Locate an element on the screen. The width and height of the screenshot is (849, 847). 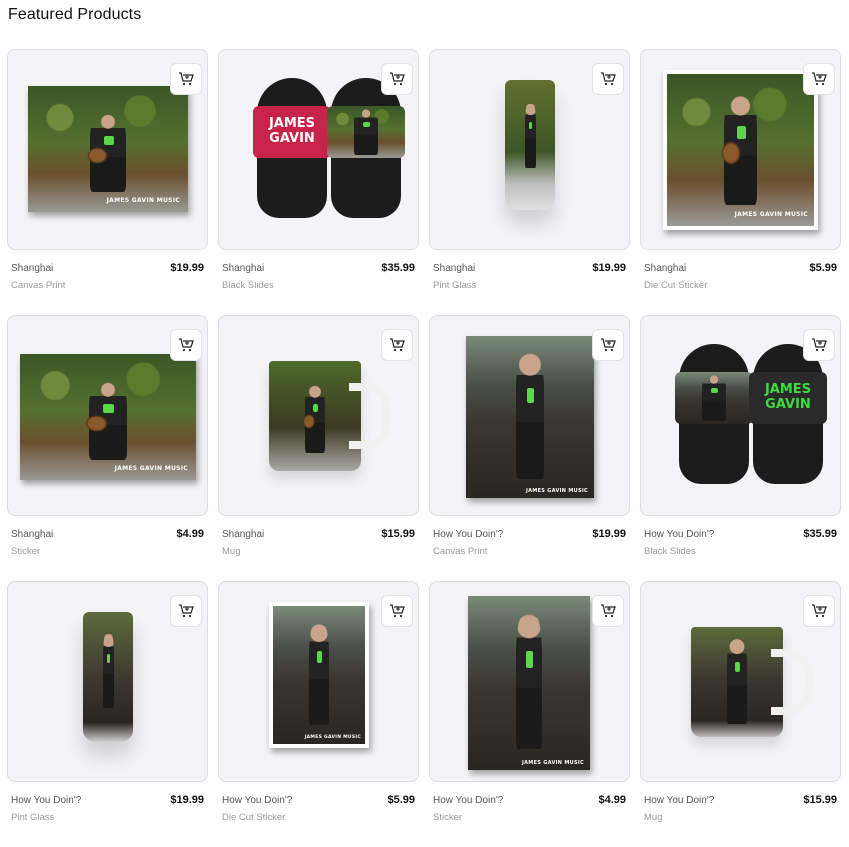
right-slide: JAMES GAVIN is located at coordinates (788, 414).